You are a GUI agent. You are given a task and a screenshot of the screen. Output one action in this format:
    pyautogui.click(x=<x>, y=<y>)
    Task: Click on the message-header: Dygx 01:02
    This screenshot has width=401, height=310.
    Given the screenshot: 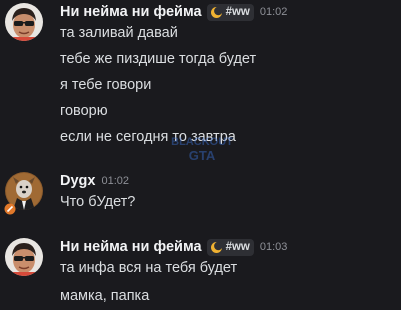 What is the action you would take?
    pyautogui.click(x=94, y=181)
    